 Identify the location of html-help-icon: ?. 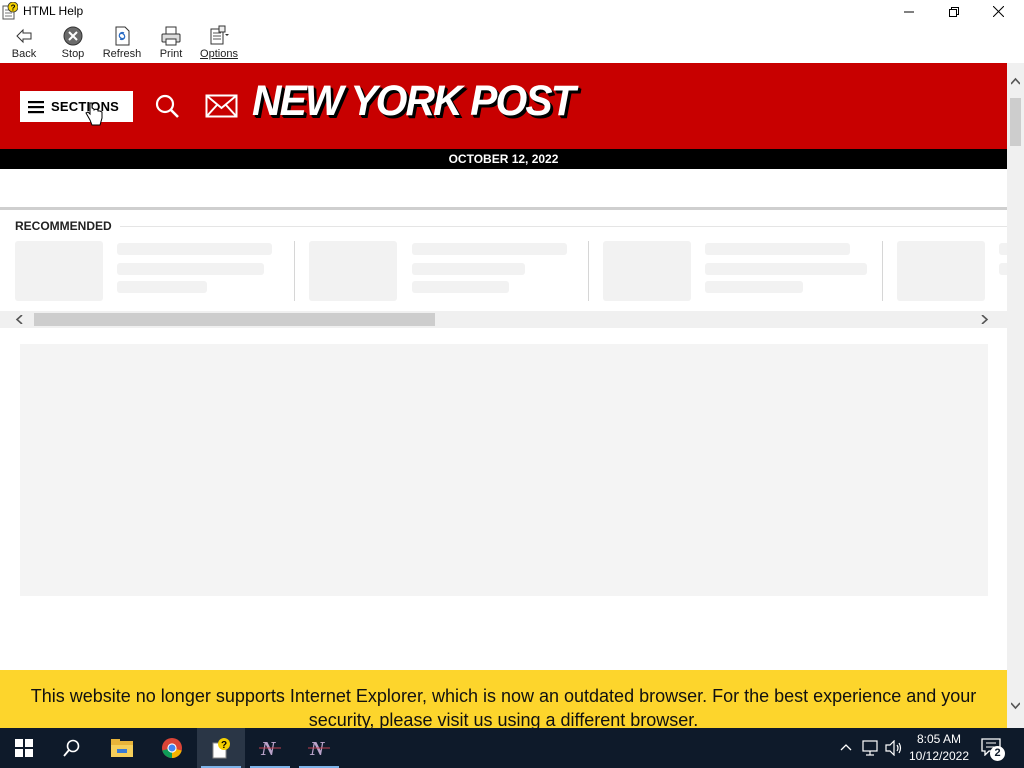
(221, 748).